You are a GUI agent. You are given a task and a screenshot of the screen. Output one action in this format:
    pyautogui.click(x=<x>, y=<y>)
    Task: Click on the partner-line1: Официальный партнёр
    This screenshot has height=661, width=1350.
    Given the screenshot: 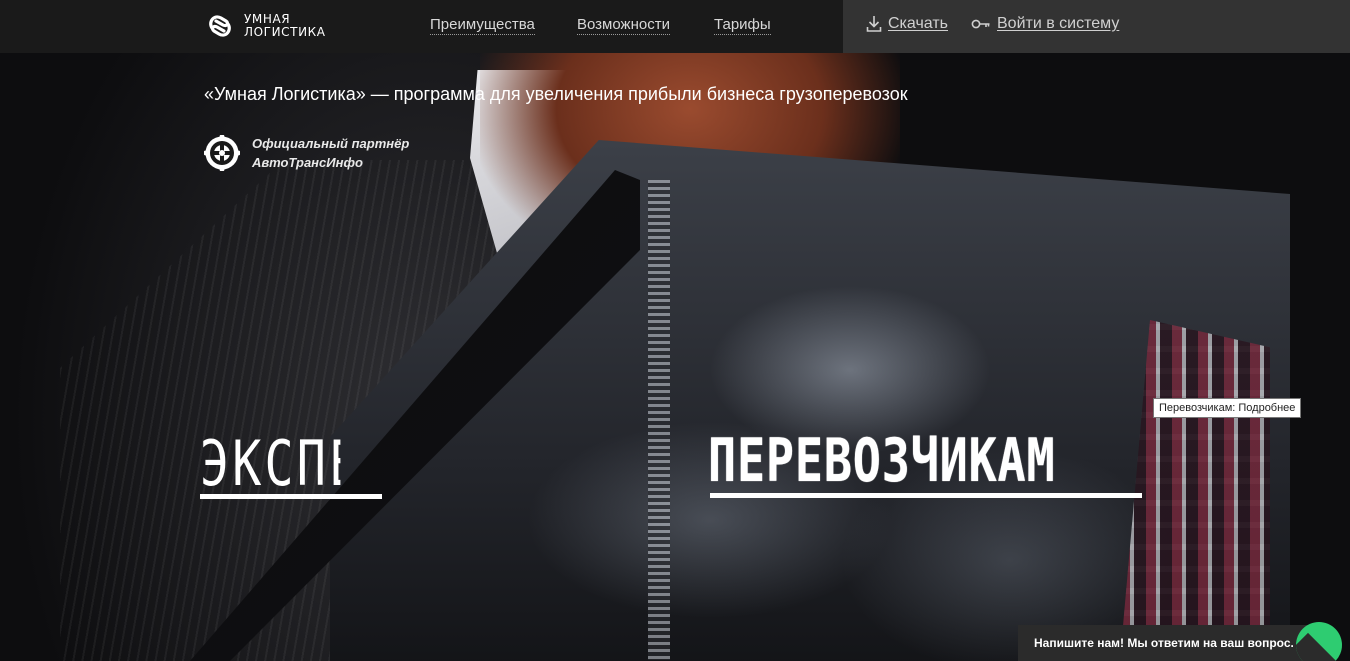 What is the action you would take?
    pyautogui.click(x=331, y=143)
    